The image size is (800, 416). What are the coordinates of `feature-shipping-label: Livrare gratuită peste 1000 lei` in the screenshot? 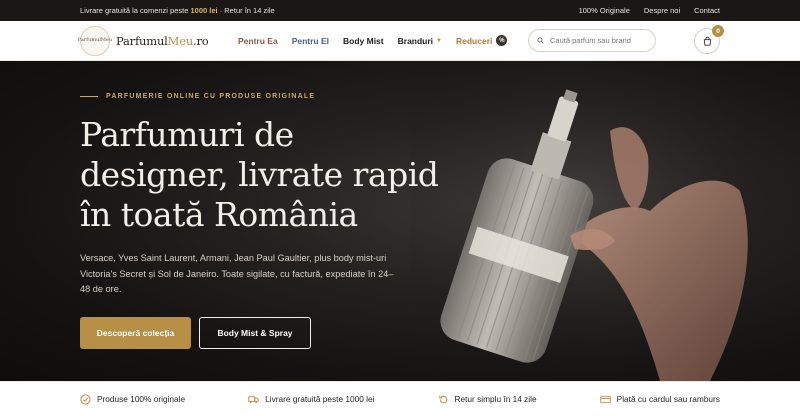 It's located at (320, 399).